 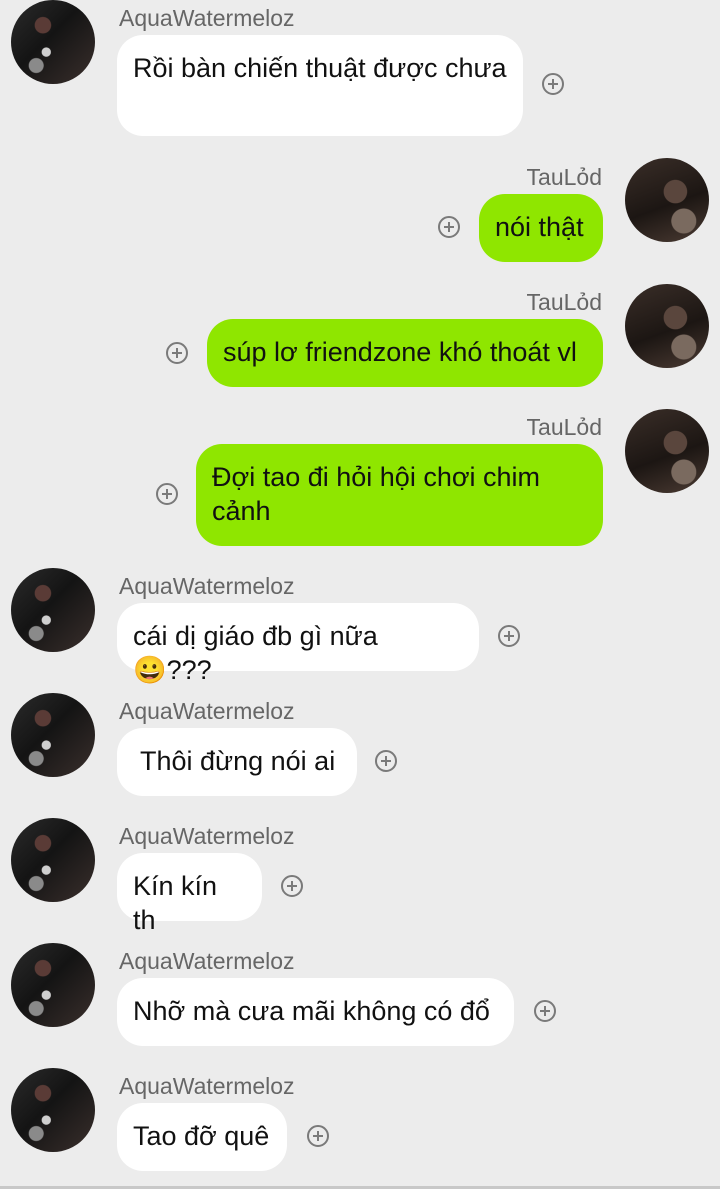 What do you see at coordinates (237, 762) in the screenshot?
I see `message-bubble: Thôi đừng nói ai` at bounding box center [237, 762].